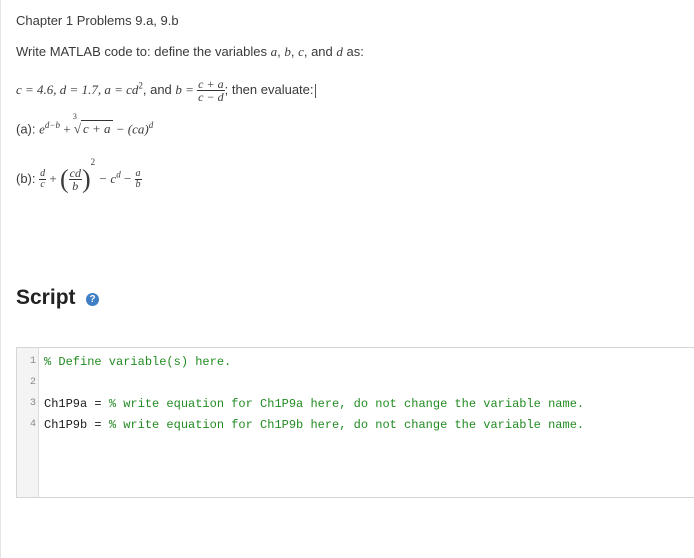 The height and width of the screenshot is (558, 694). Describe the element at coordinates (151, 125) in the screenshot. I see `eq-a-minus-exp: d` at that location.